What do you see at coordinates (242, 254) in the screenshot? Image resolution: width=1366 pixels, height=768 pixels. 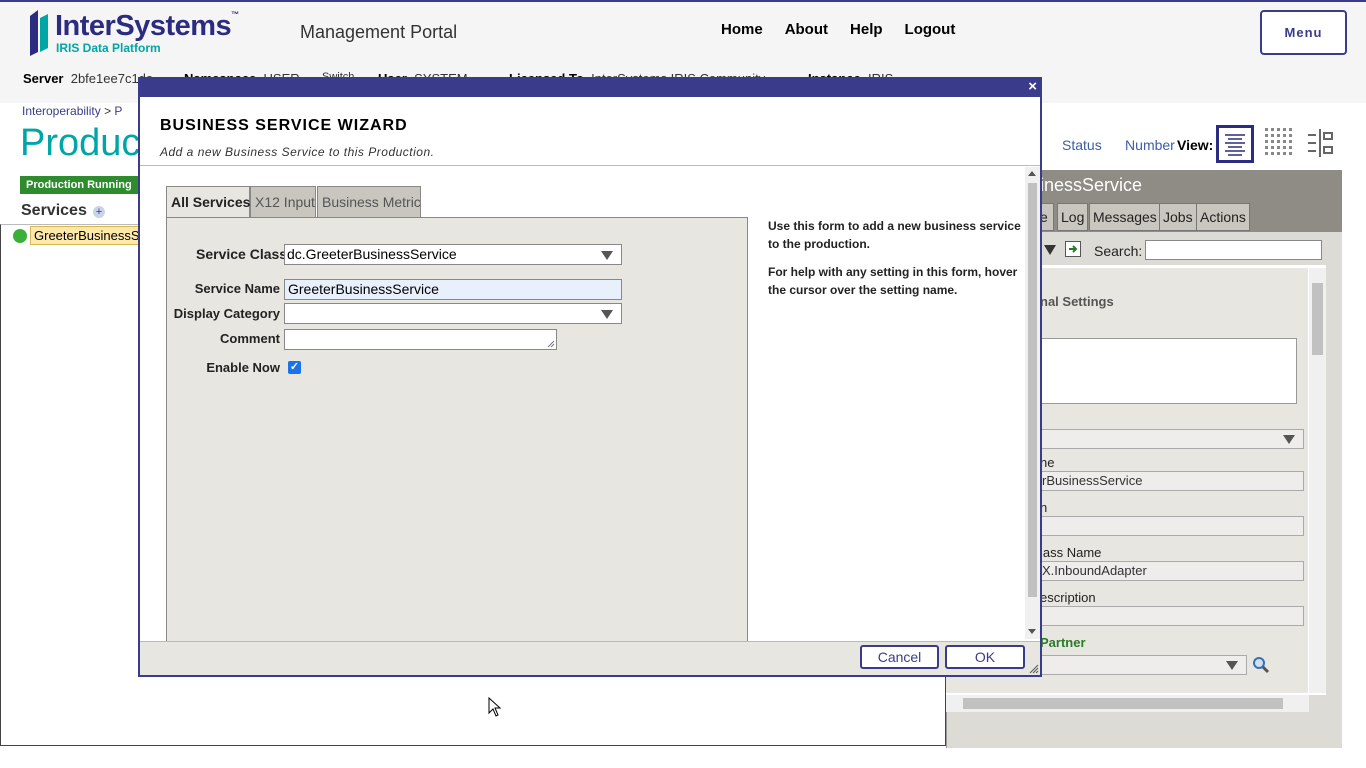 I see `service-class-label: Service Class` at bounding box center [242, 254].